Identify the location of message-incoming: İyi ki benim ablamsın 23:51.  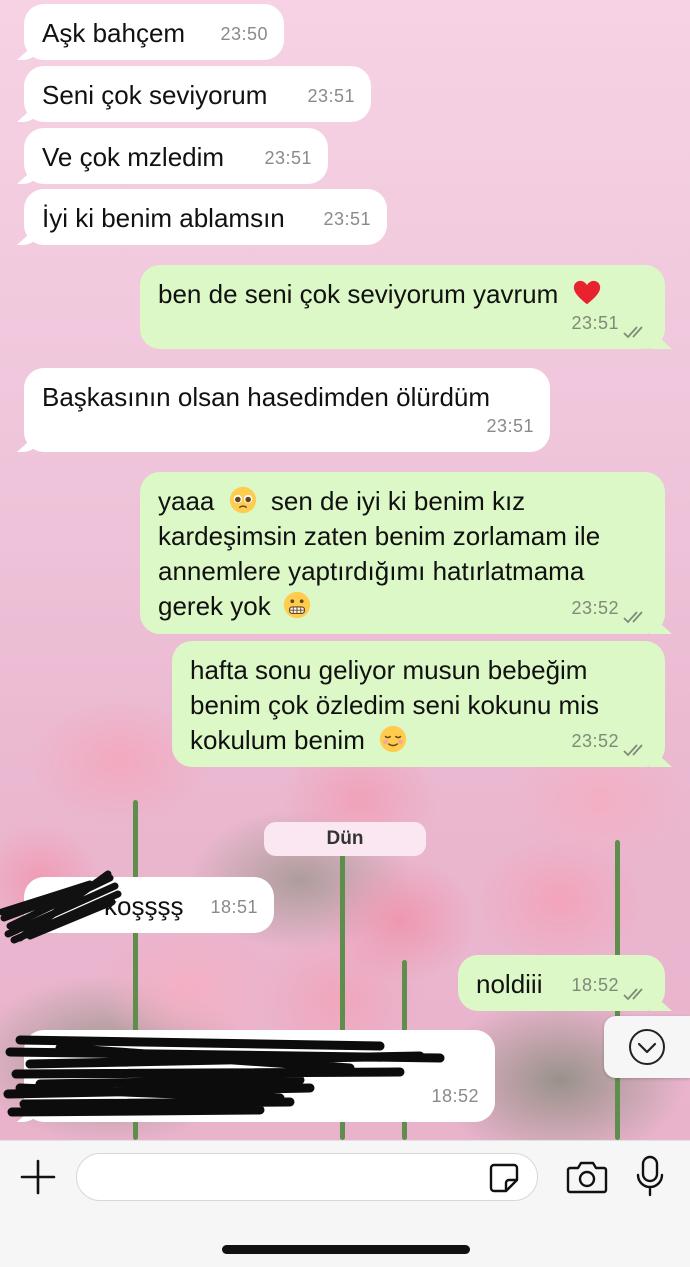
(205, 217).